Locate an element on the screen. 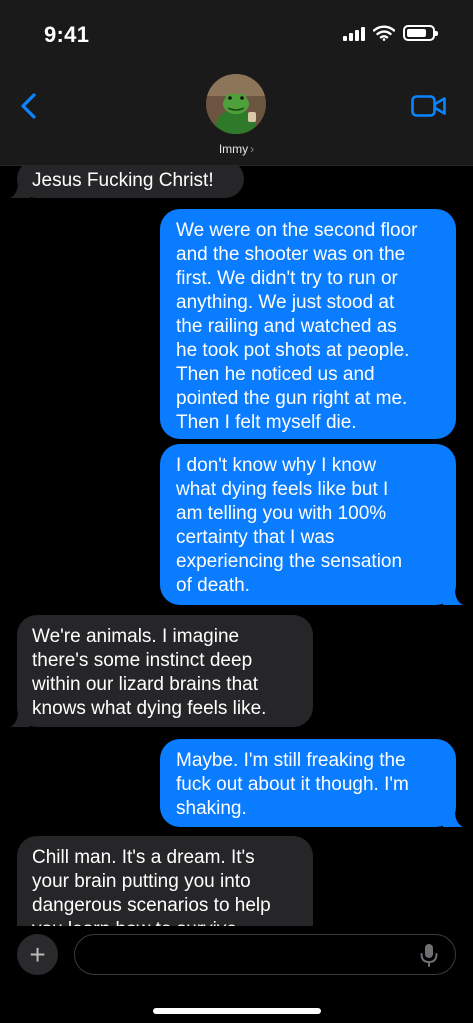 The height and width of the screenshot is (1023, 473). battery-icon is located at coordinates (420, 33).